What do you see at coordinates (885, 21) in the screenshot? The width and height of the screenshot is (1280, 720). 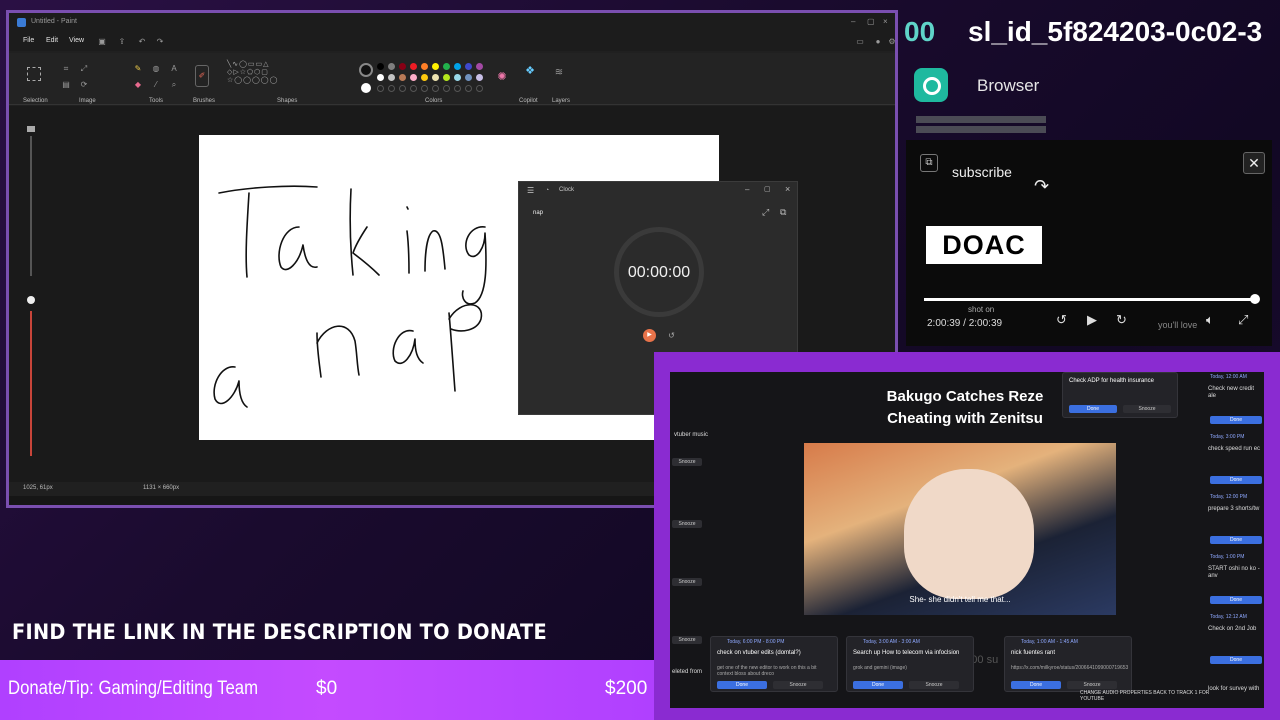 I see `close-icon: ×` at bounding box center [885, 21].